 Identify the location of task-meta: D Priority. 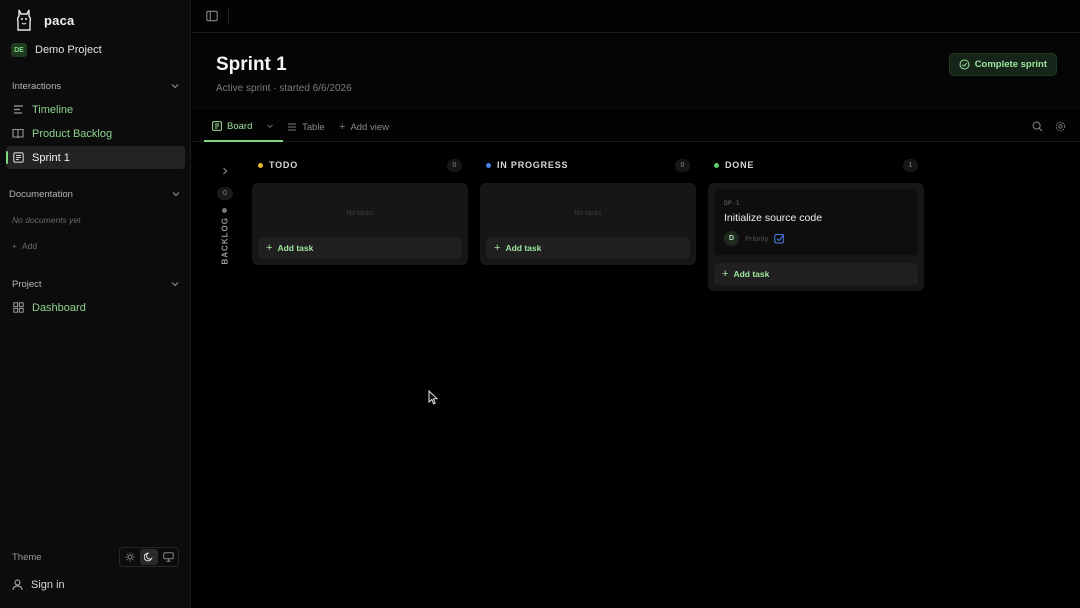
(816, 238).